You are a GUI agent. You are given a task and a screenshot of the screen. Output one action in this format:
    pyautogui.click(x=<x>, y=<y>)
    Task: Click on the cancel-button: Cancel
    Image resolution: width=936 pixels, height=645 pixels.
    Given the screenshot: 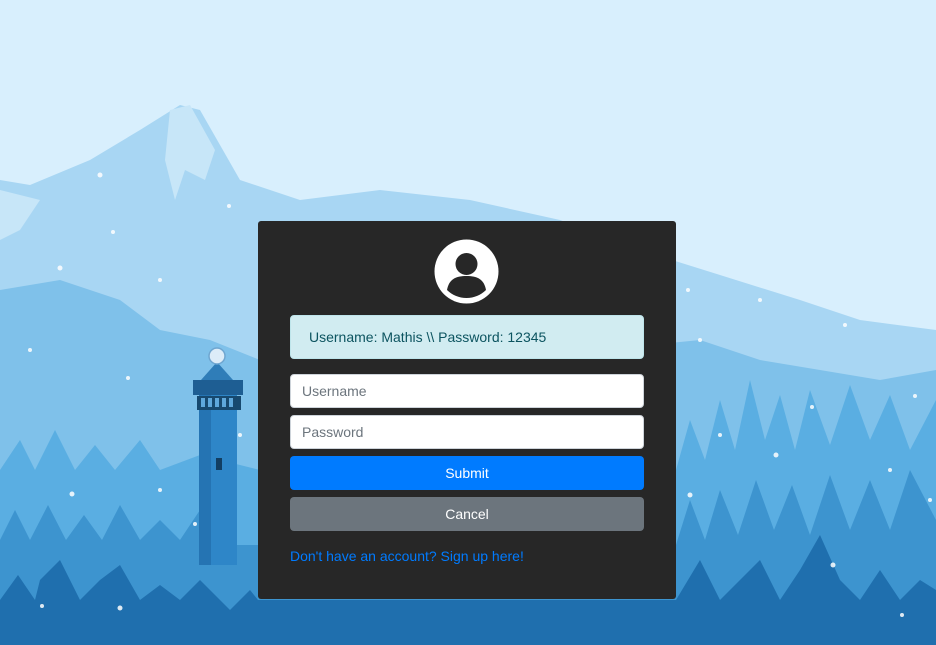 What is the action you would take?
    pyautogui.click(x=467, y=514)
    